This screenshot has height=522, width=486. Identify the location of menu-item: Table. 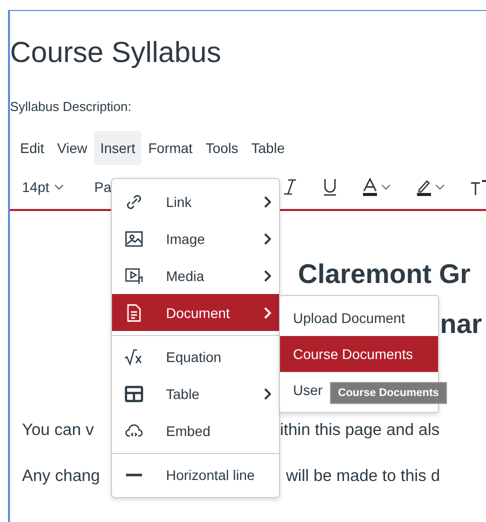
(195, 393).